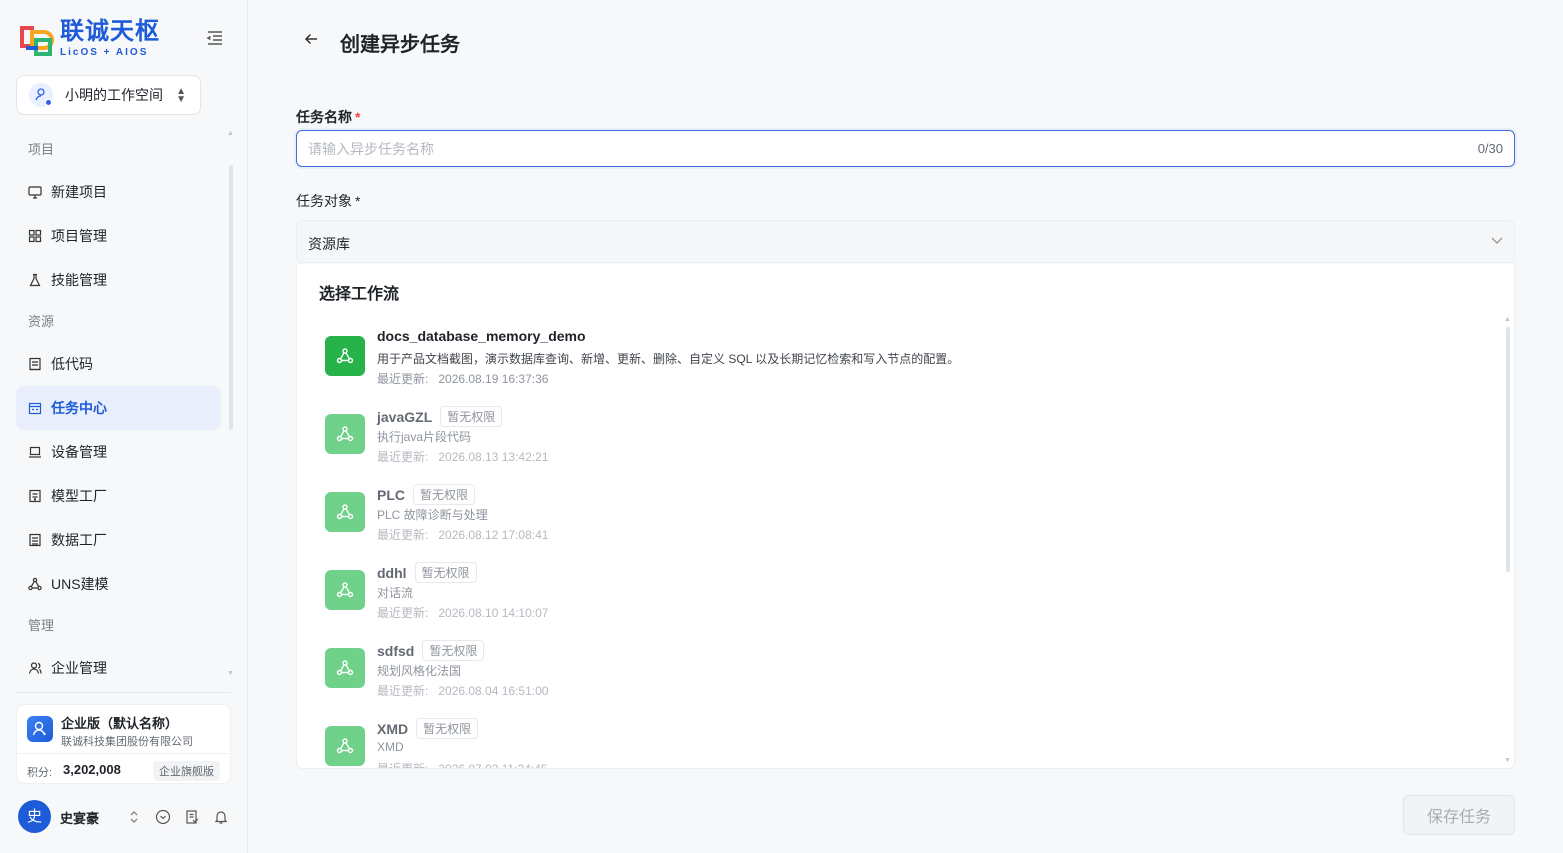  I want to click on updated-time: 2026.08.10 14:10:07, so click(493, 613).